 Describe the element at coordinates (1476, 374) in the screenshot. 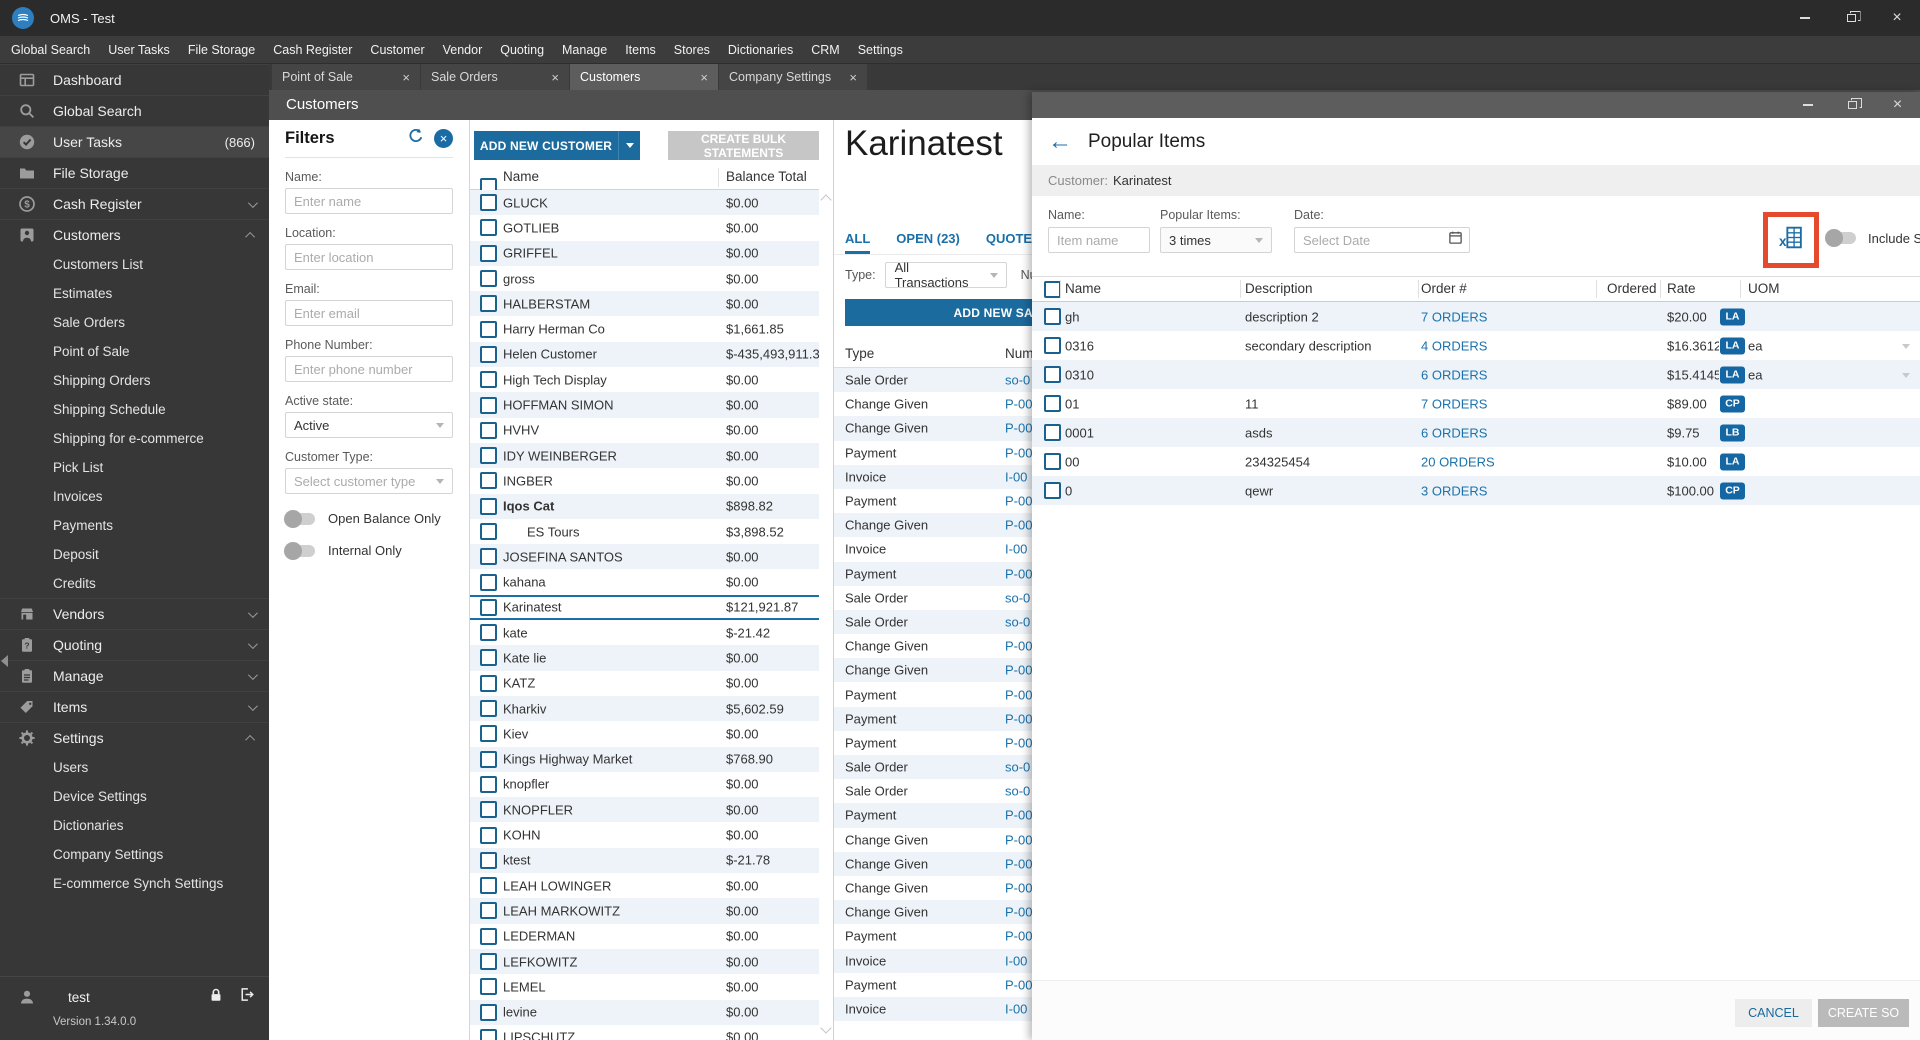

I see `table-row: 0310 6 ORDERS $15.4145 LA ea` at that location.